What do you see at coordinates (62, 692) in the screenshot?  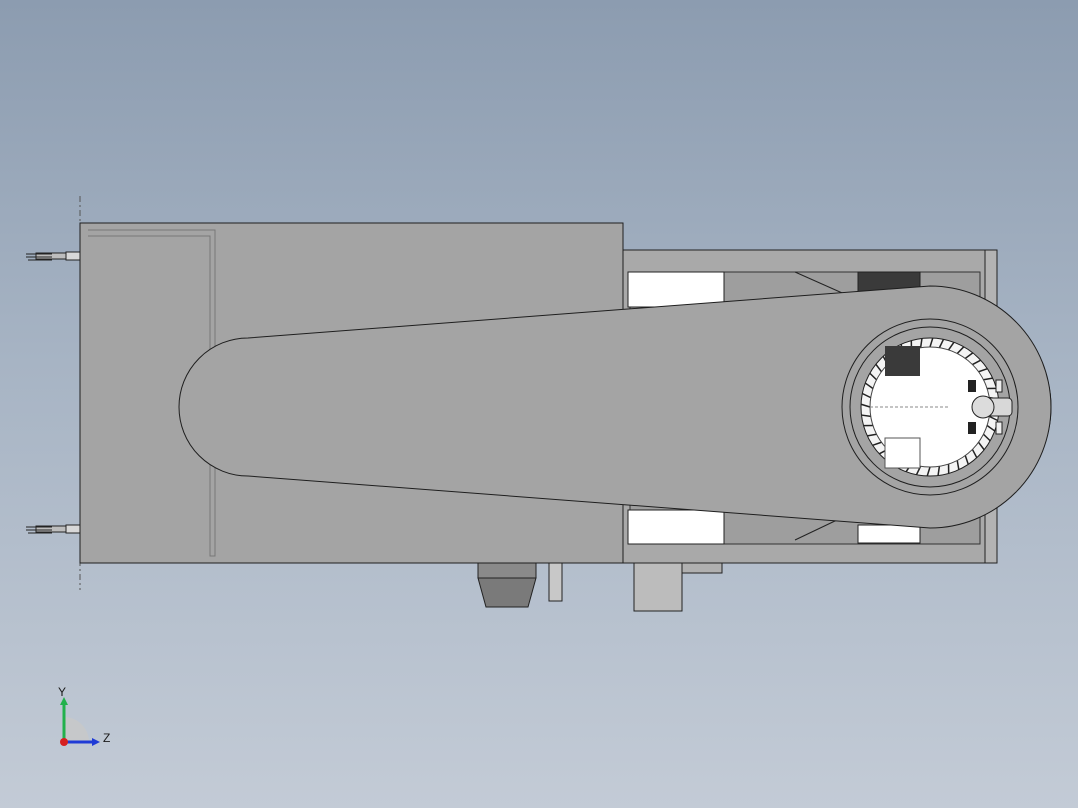 I see `y-axis-label: Y` at bounding box center [62, 692].